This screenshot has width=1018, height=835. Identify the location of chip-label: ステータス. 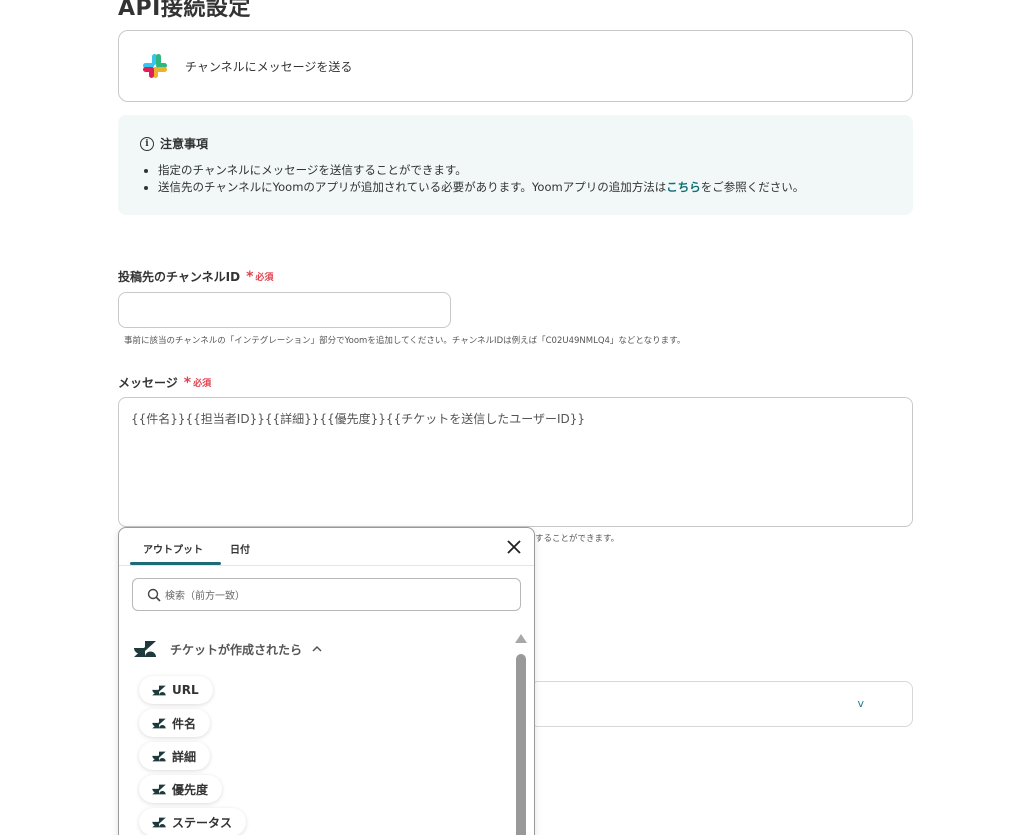
(202, 822).